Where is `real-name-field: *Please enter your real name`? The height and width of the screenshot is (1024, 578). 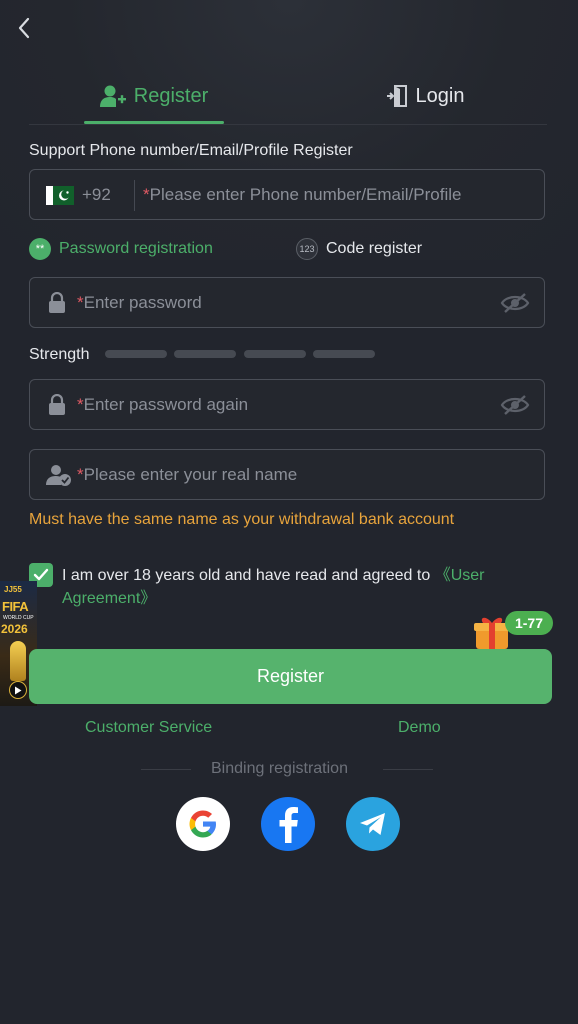
real-name-field: *Please enter your real name is located at coordinates (287, 474).